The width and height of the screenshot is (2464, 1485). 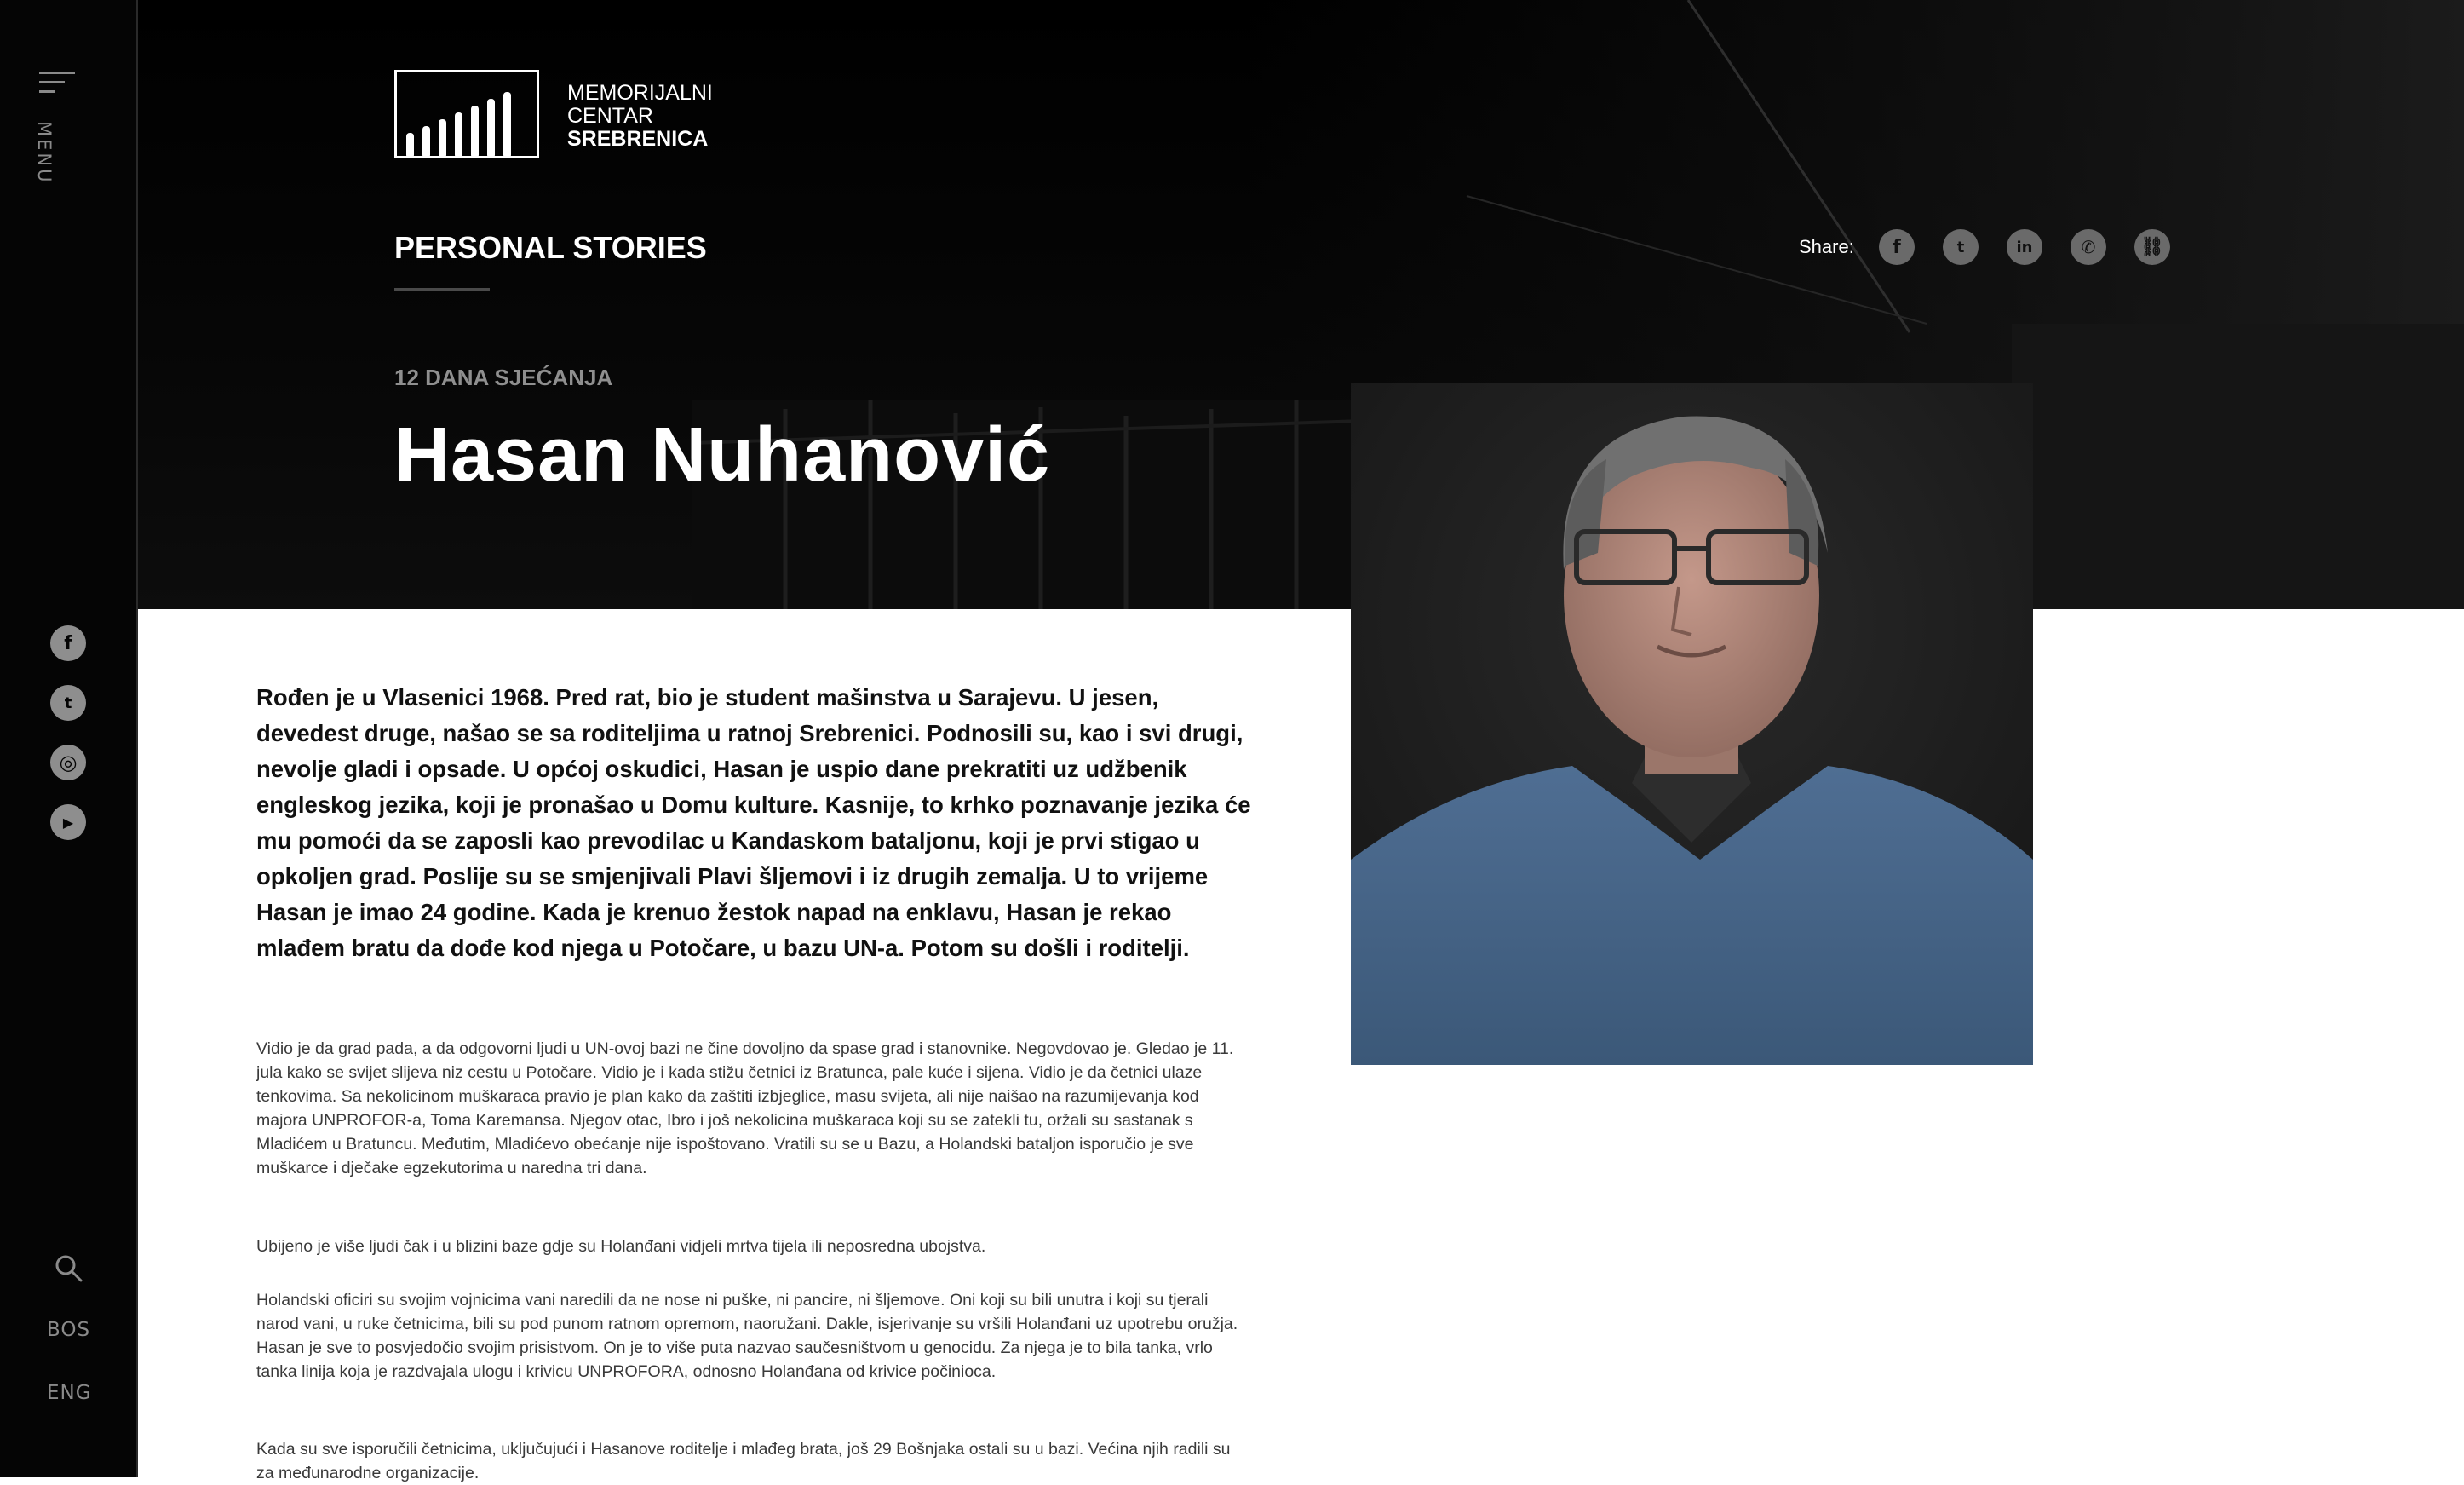 What do you see at coordinates (1826, 247) in the screenshot?
I see `share-label: Share:` at bounding box center [1826, 247].